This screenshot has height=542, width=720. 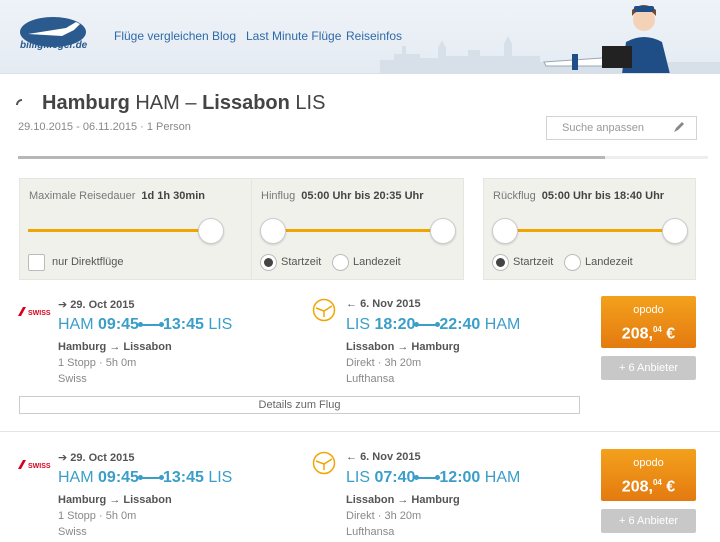 I want to click on nav-last-minute: Last Minute Flüge, so click(x=293, y=36).